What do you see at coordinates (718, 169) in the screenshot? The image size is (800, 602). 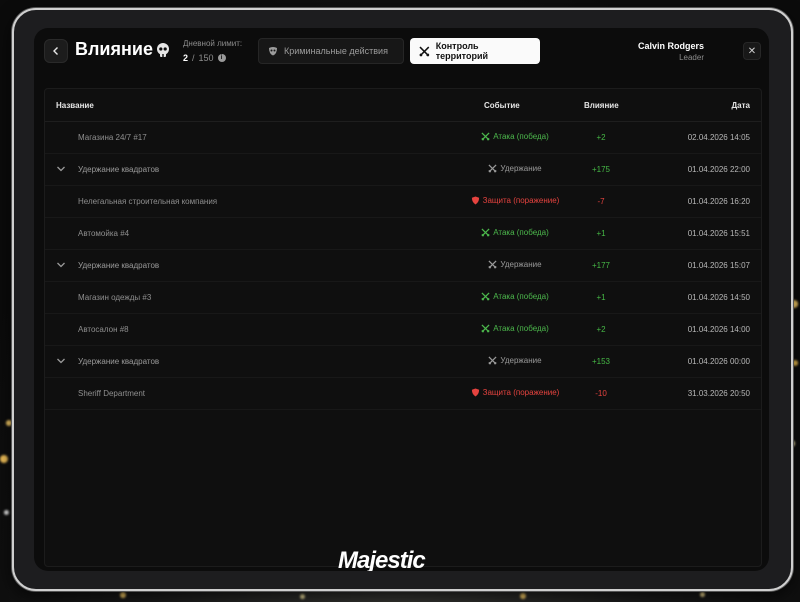 I see `row-date: 01.04.2026 22:00` at bounding box center [718, 169].